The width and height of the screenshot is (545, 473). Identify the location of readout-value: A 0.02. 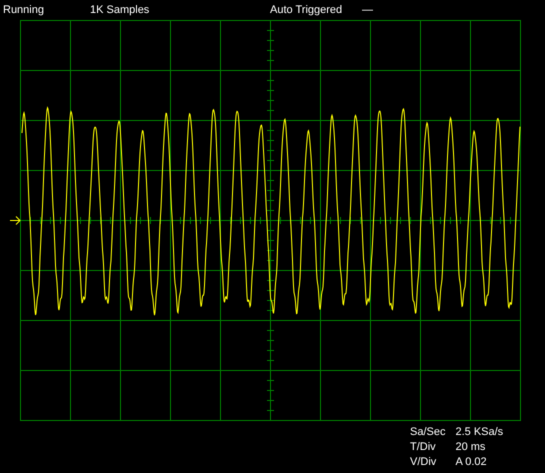
(471, 462).